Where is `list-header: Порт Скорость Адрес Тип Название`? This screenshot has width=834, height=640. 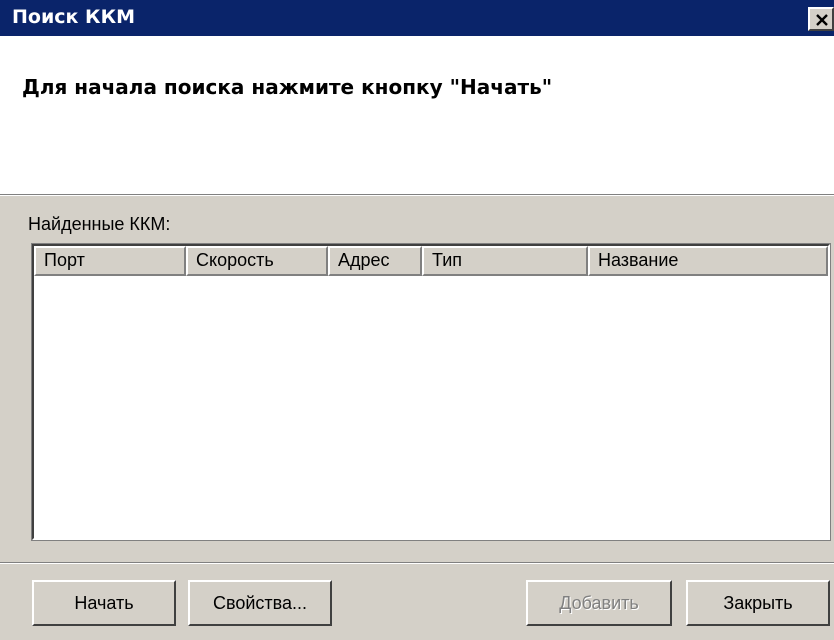 list-header: Порт Скорость Адрес Тип Название is located at coordinates (431, 261).